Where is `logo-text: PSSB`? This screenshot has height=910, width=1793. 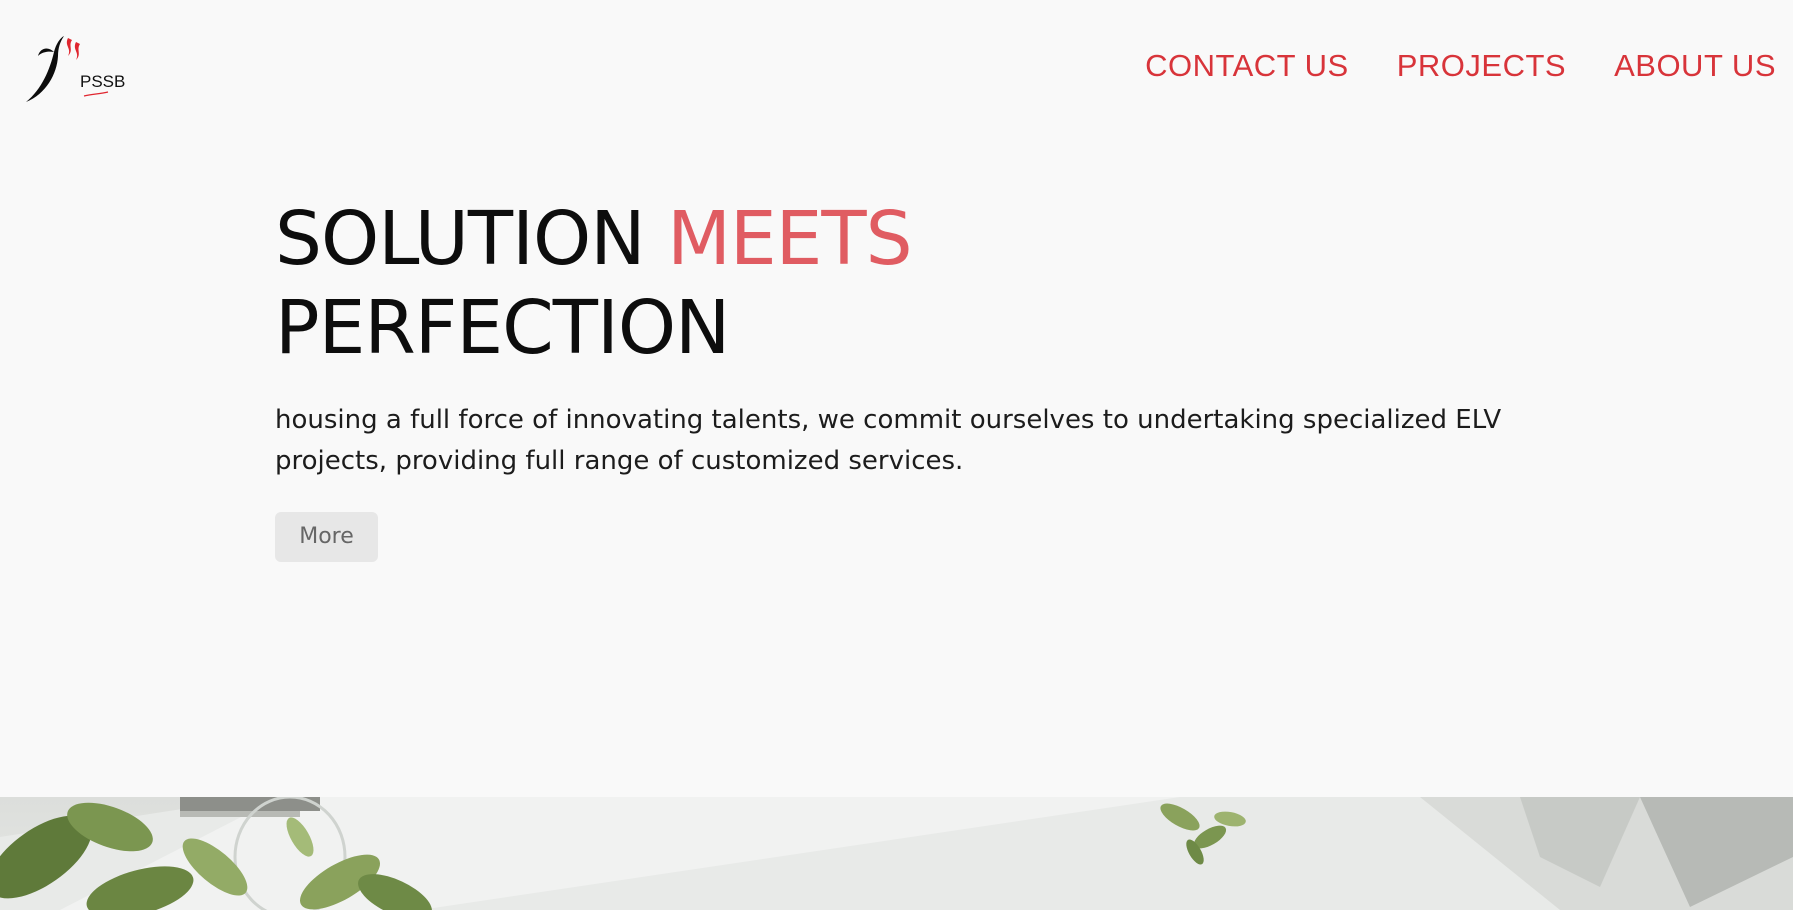 logo-text: PSSB is located at coordinates (103, 81).